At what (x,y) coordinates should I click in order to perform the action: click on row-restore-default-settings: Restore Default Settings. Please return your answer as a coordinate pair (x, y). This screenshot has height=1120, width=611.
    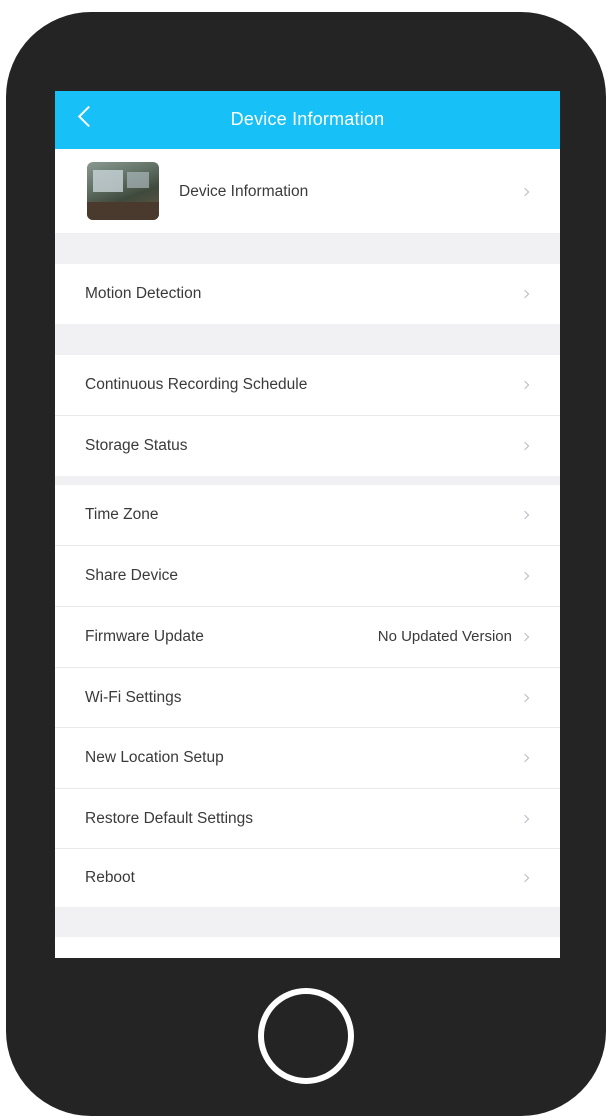
    Looking at the image, I should click on (307, 819).